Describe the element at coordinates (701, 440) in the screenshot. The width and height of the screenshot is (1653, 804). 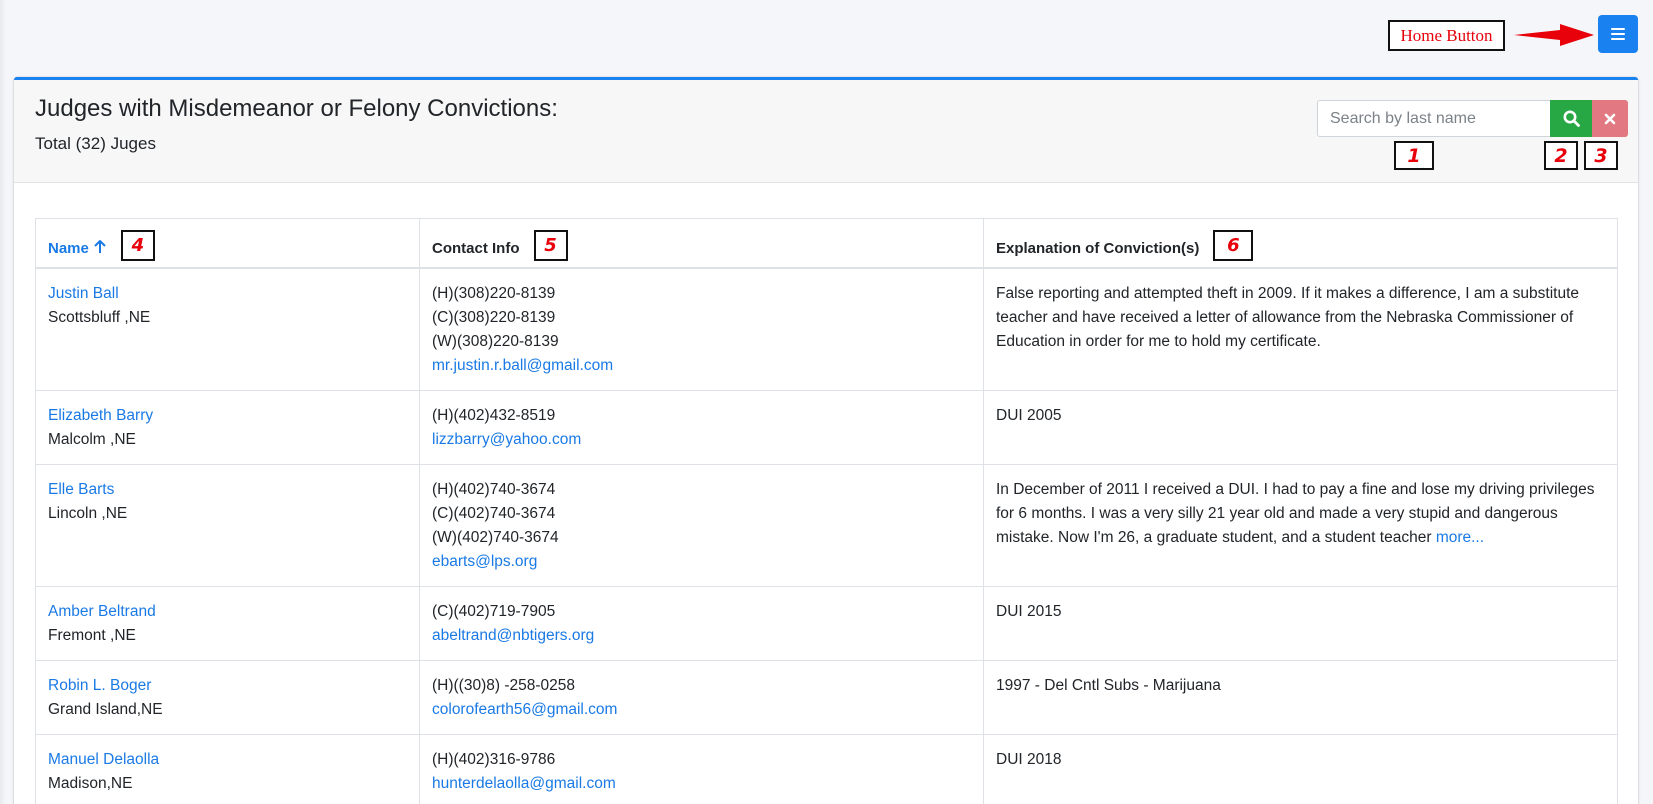
I see `email-link: lizzbarry@yahoo.com` at that location.